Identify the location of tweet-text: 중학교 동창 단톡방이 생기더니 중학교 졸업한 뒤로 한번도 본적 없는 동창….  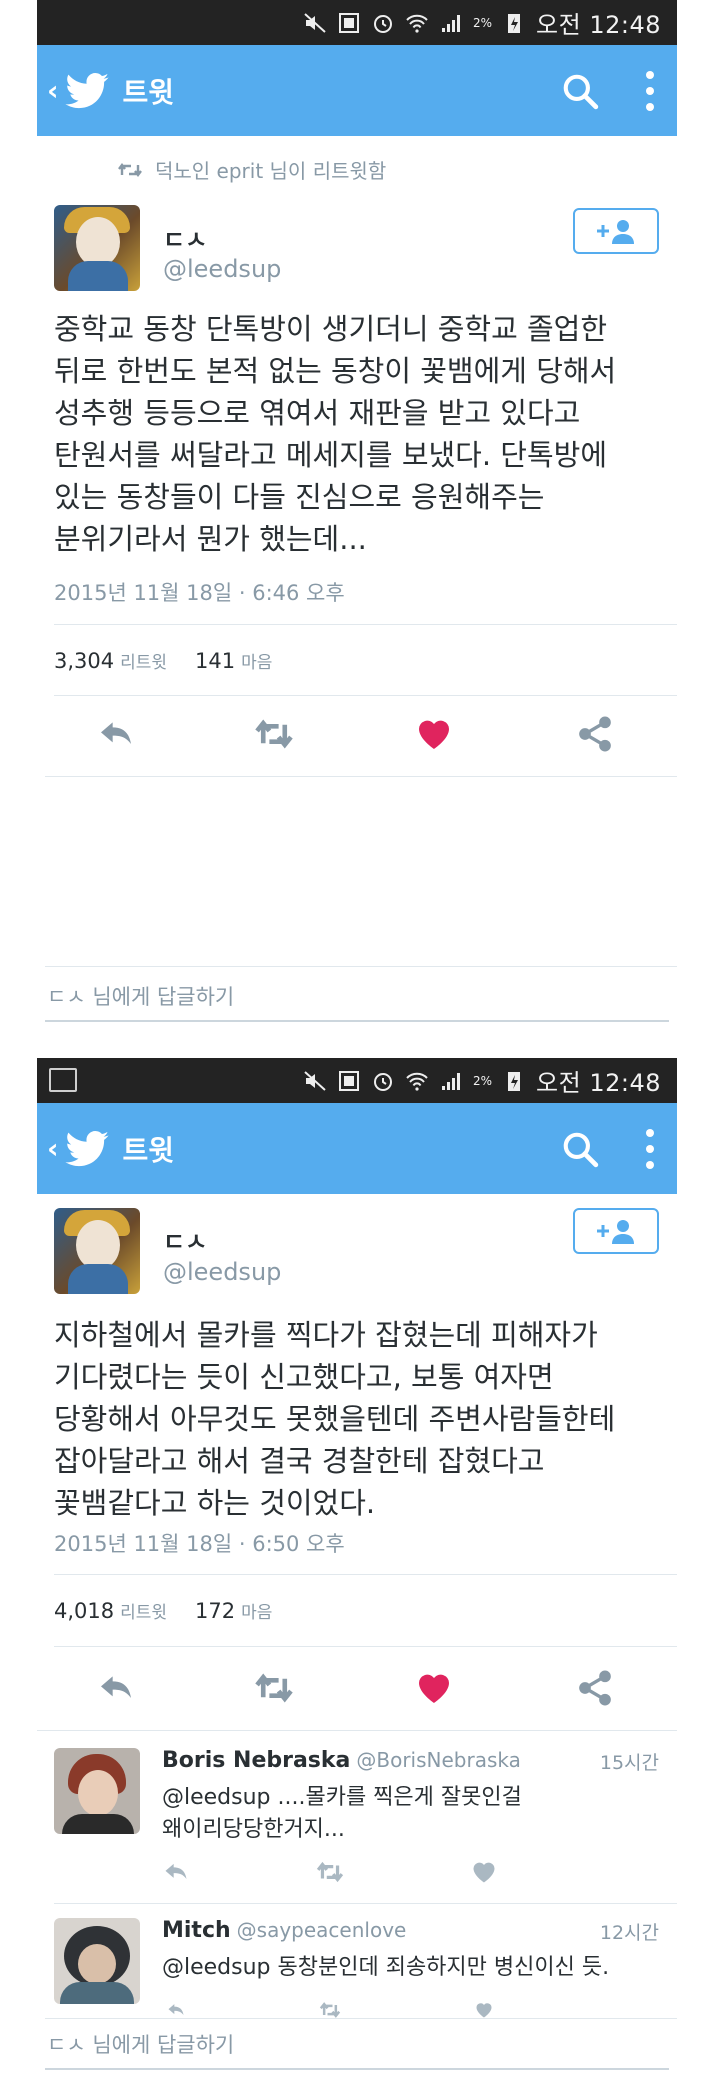
(335, 434).